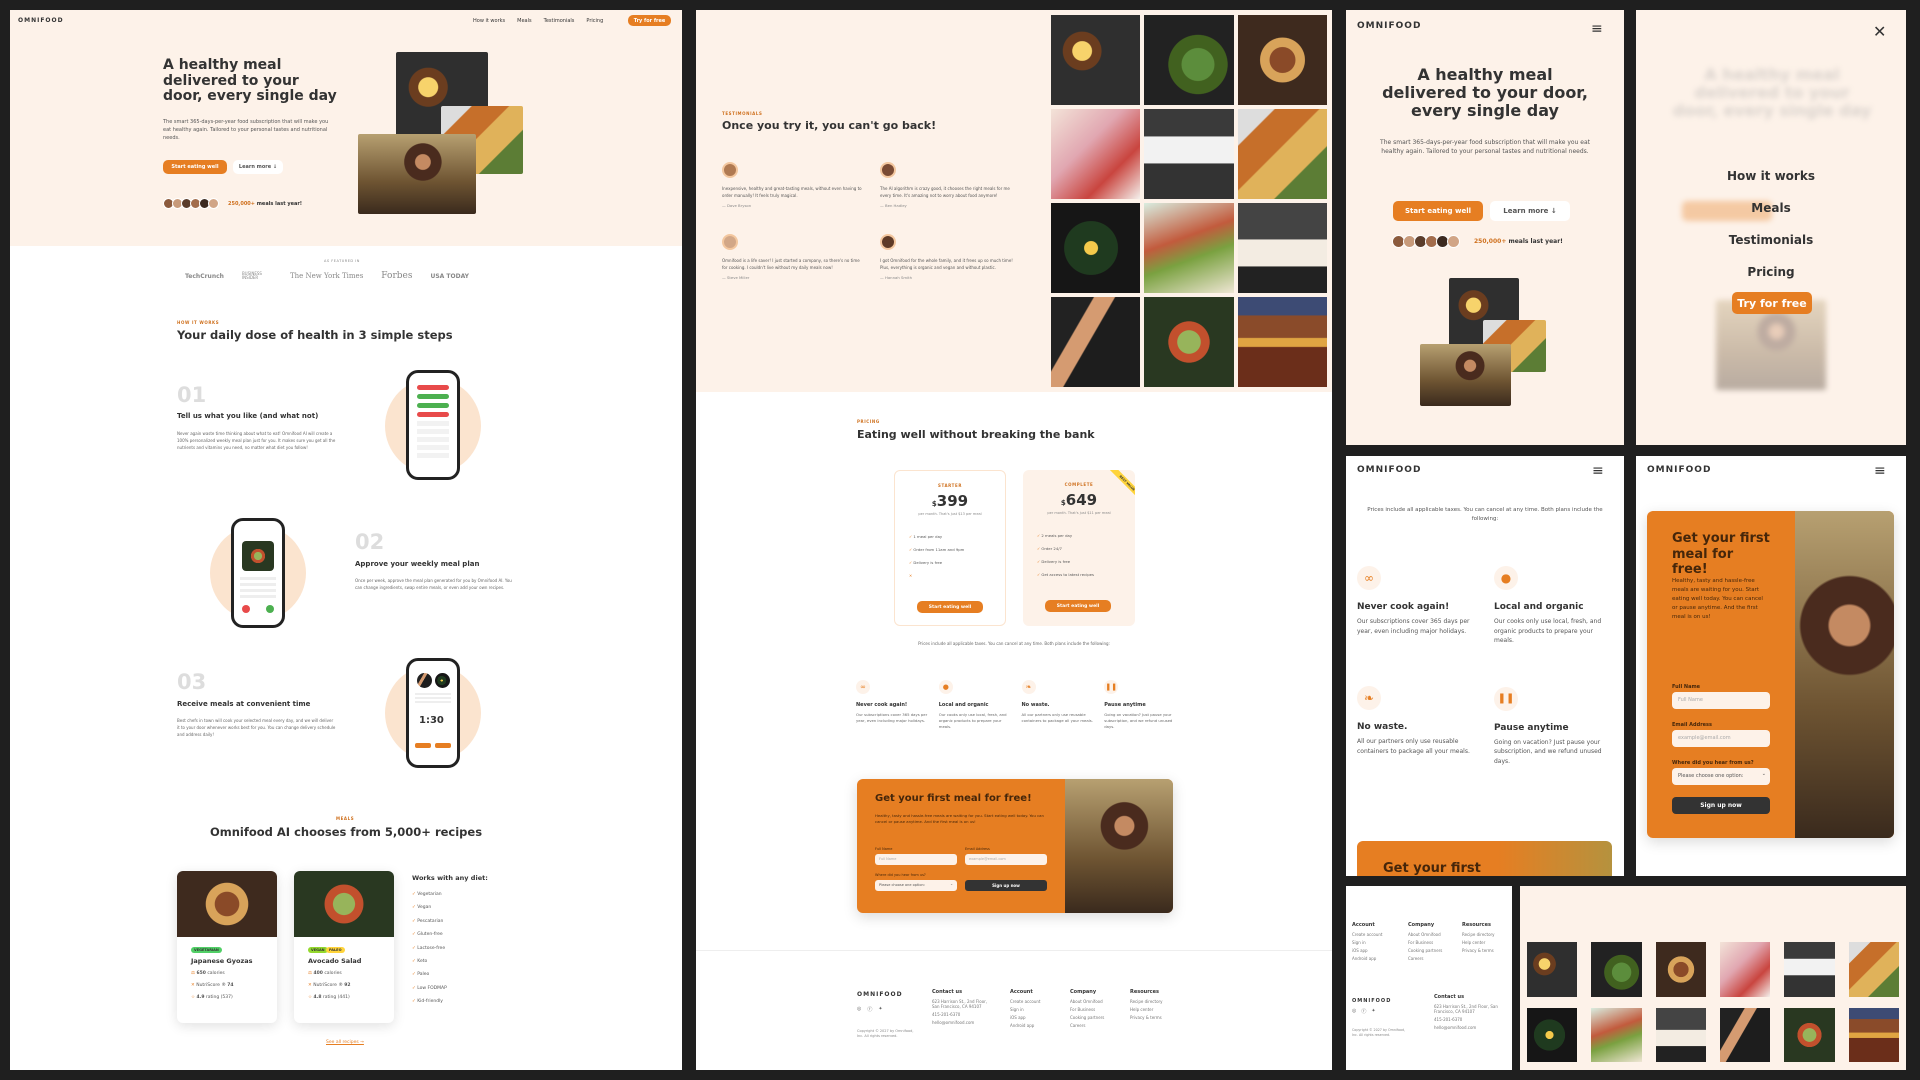 This screenshot has width=1920, height=1080. I want to click on close-icon: ✕, so click(1879, 31).